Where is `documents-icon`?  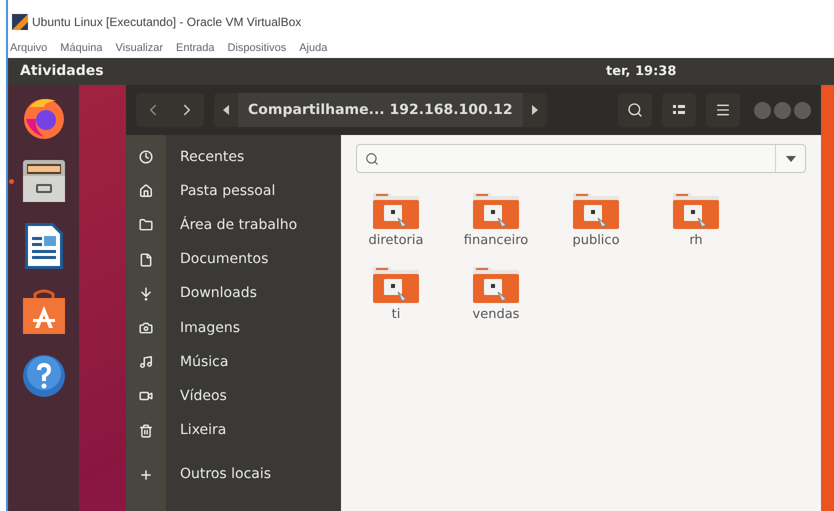
documents-icon is located at coordinates (146, 259).